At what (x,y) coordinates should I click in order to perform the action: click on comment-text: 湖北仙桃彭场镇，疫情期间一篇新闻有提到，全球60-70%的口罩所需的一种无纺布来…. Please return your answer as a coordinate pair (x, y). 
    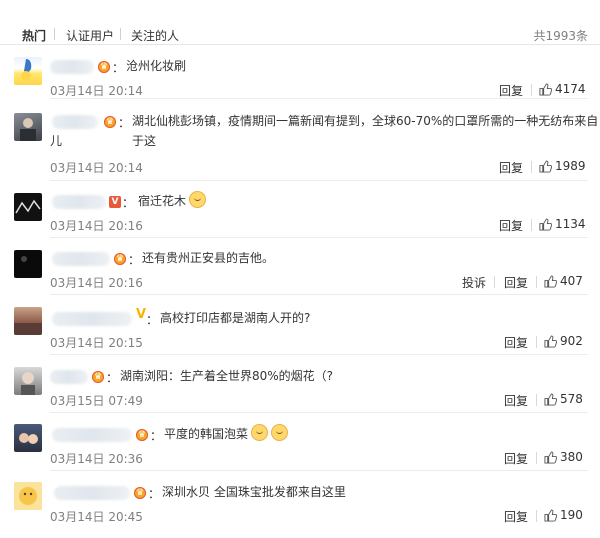
    Looking at the image, I should click on (365, 131).